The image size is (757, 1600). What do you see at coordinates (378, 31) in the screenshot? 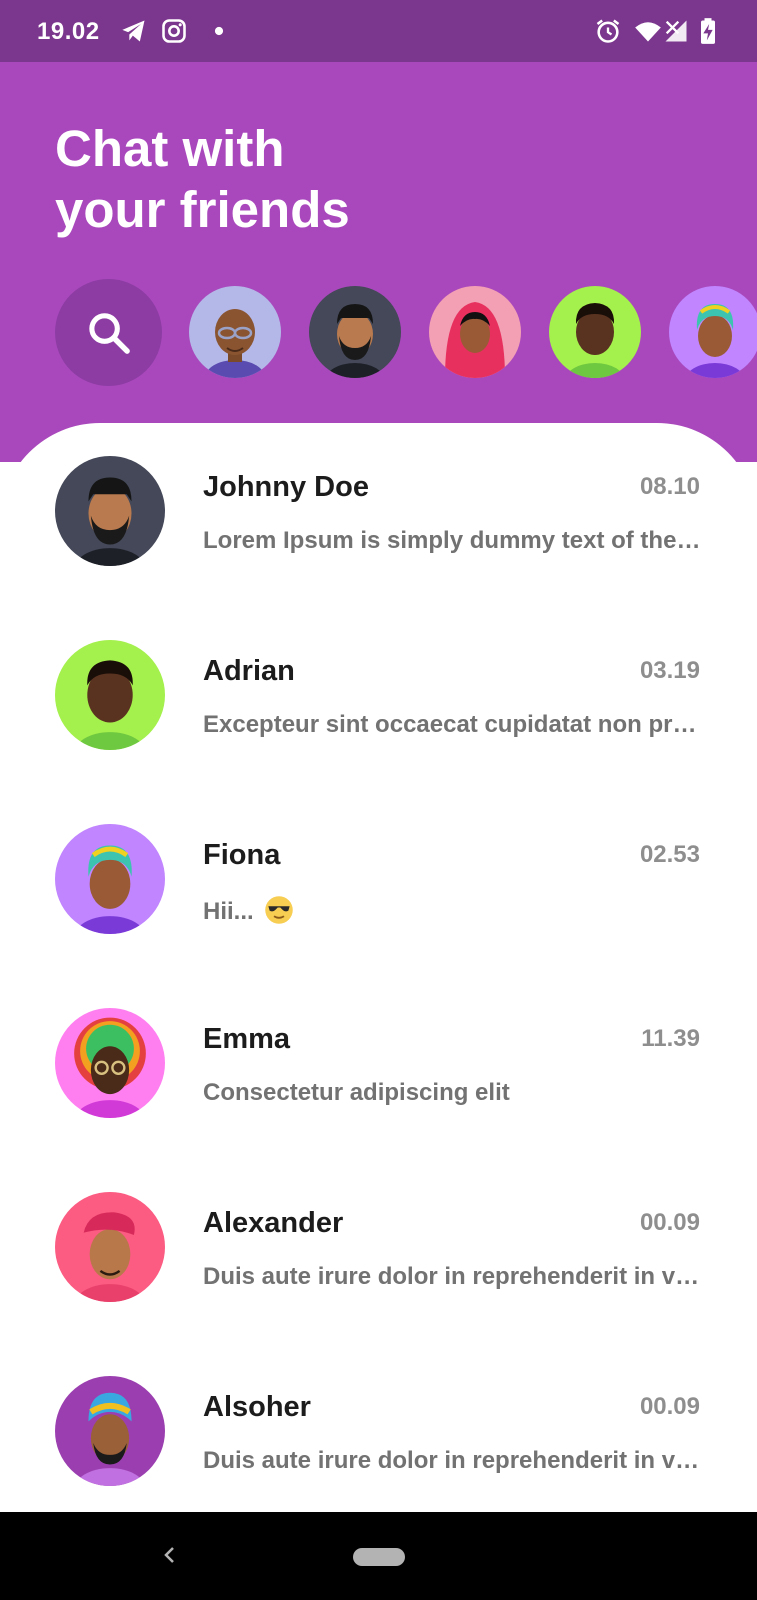
I see `status-bar: 19.02` at bounding box center [378, 31].